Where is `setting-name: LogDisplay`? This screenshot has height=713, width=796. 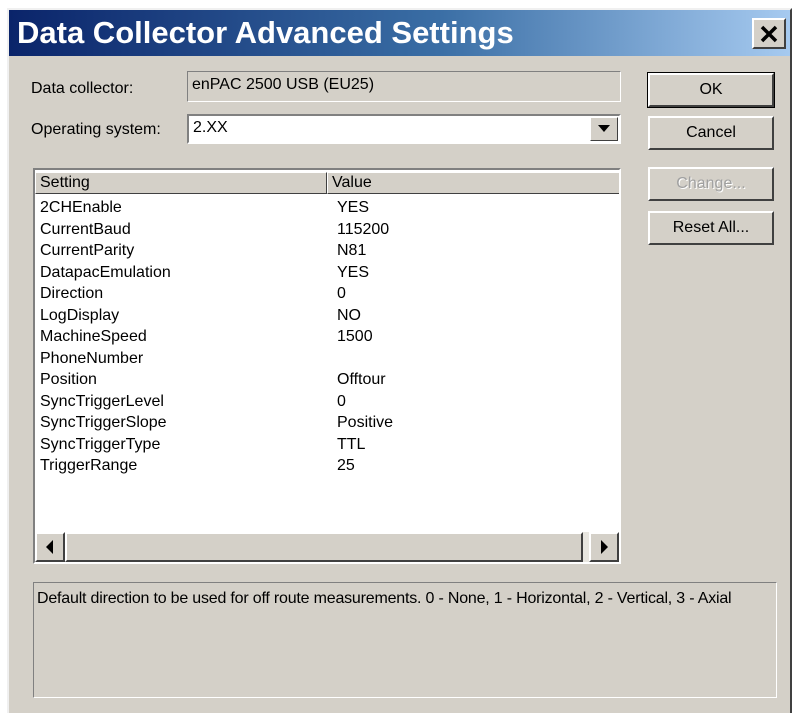 setting-name: LogDisplay is located at coordinates (80, 315).